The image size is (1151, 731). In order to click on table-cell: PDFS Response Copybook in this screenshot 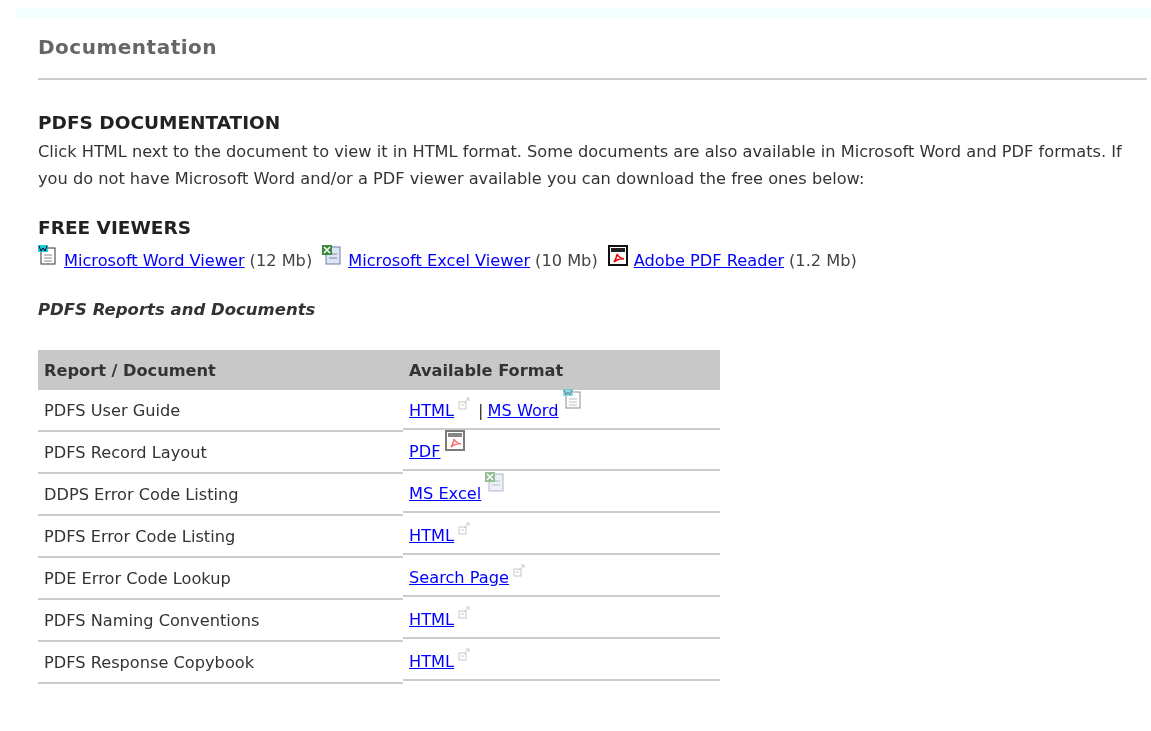, I will do `click(220, 662)`.